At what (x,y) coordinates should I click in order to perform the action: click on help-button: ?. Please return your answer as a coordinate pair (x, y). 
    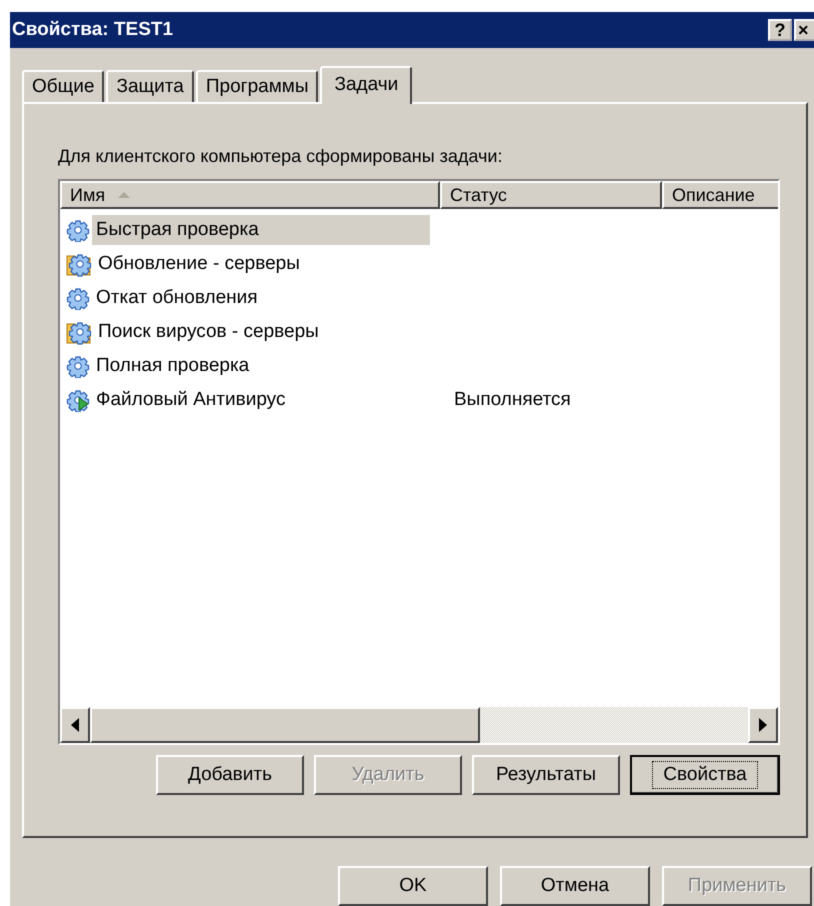
    Looking at the image, I should click on (780, 30).